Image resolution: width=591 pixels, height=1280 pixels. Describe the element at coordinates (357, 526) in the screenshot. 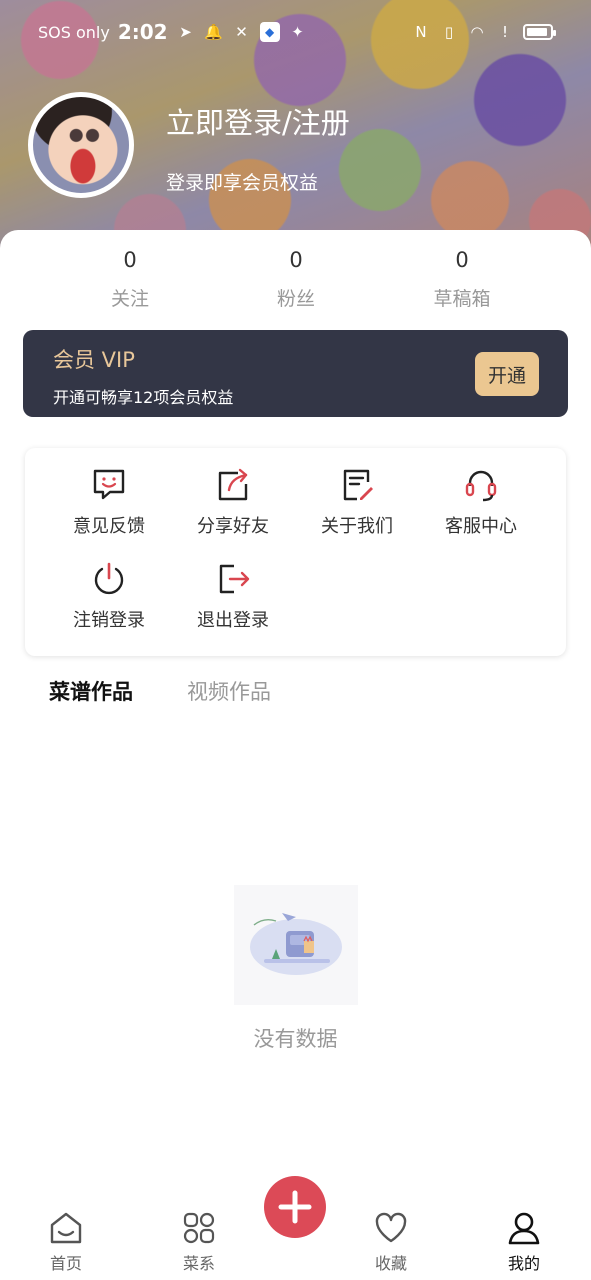

I see `menu-label: 关于我们` at that location.